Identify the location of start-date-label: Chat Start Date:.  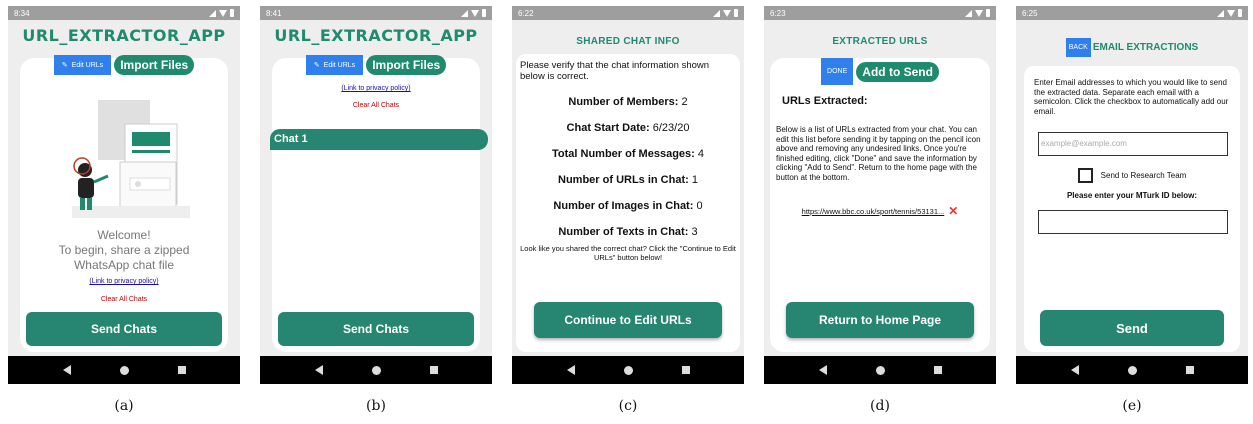
(608, 128).